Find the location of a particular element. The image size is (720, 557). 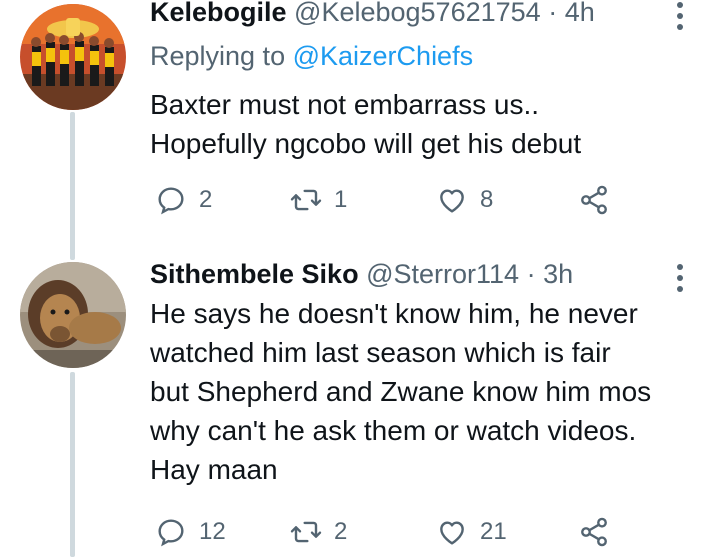

retweet-button: 2 is located at coordinates (318, 532).